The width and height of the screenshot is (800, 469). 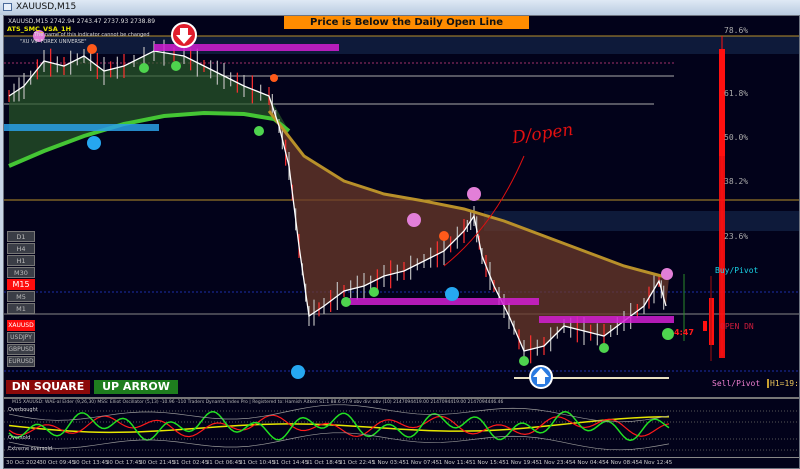 I want to click on fib-zone, so click(x=641, y=221).